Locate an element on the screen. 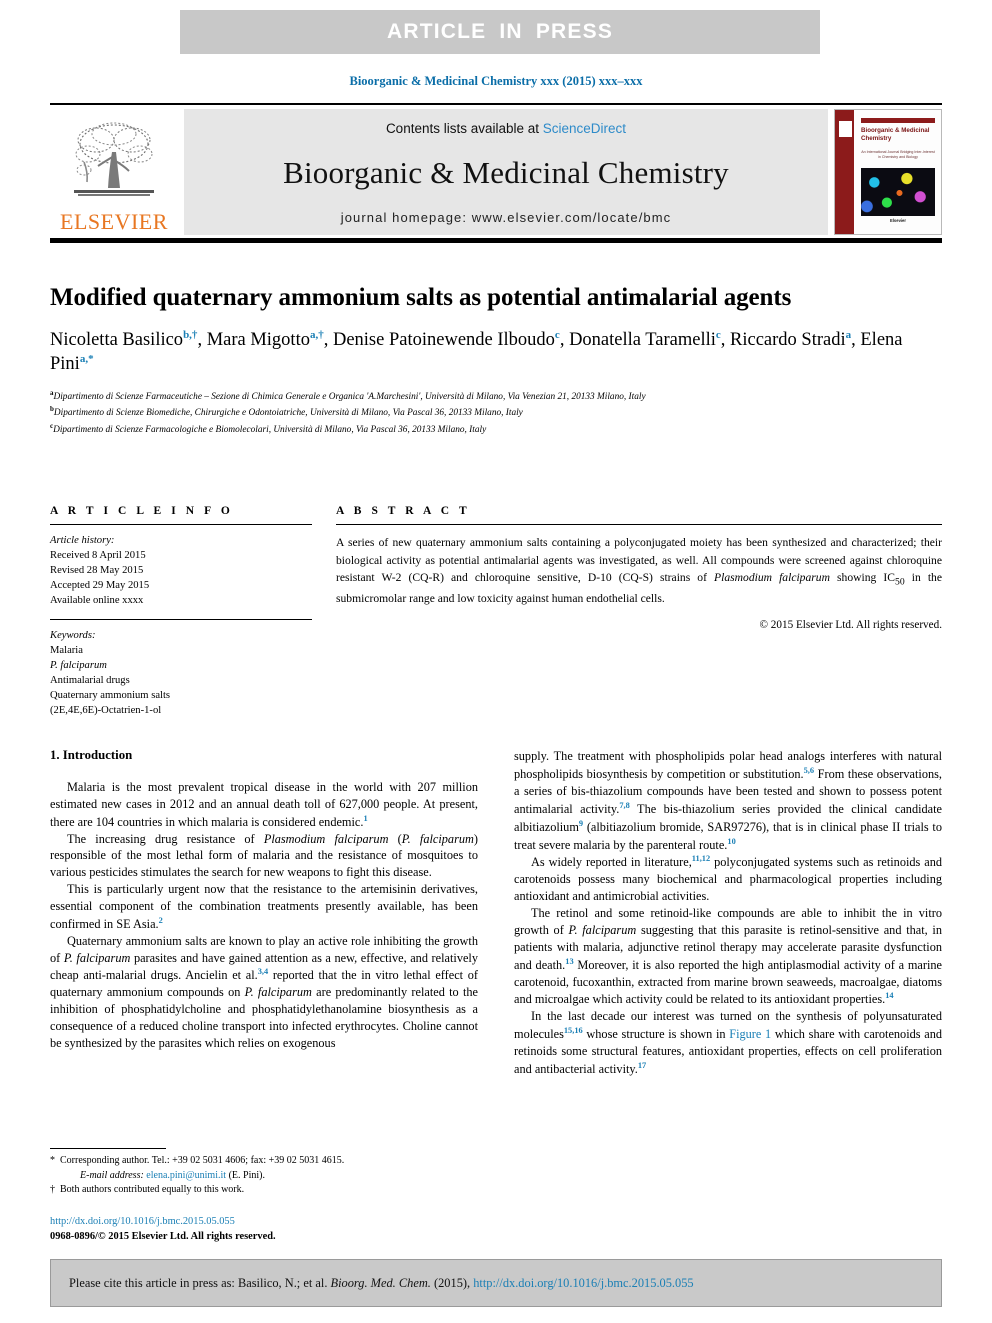 The image size is (992, 1323). abstract-rule is located at coordinates (639, 524).